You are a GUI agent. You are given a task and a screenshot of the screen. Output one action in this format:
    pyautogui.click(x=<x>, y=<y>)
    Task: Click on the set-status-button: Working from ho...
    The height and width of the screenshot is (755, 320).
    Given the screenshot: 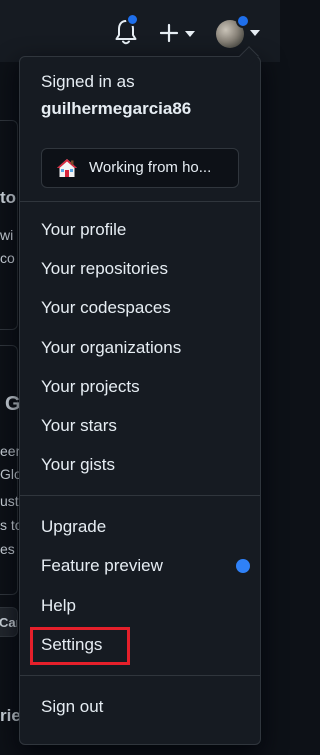 What is the action you would take?
    pyautogui.click(x=140, y=168)
    